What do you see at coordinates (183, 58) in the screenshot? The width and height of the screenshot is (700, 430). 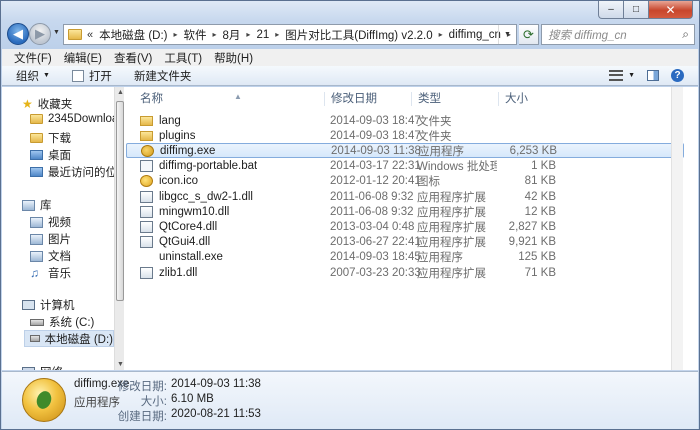 I see `menu-tools: 工具(T)` at bounding box center [183, 58].